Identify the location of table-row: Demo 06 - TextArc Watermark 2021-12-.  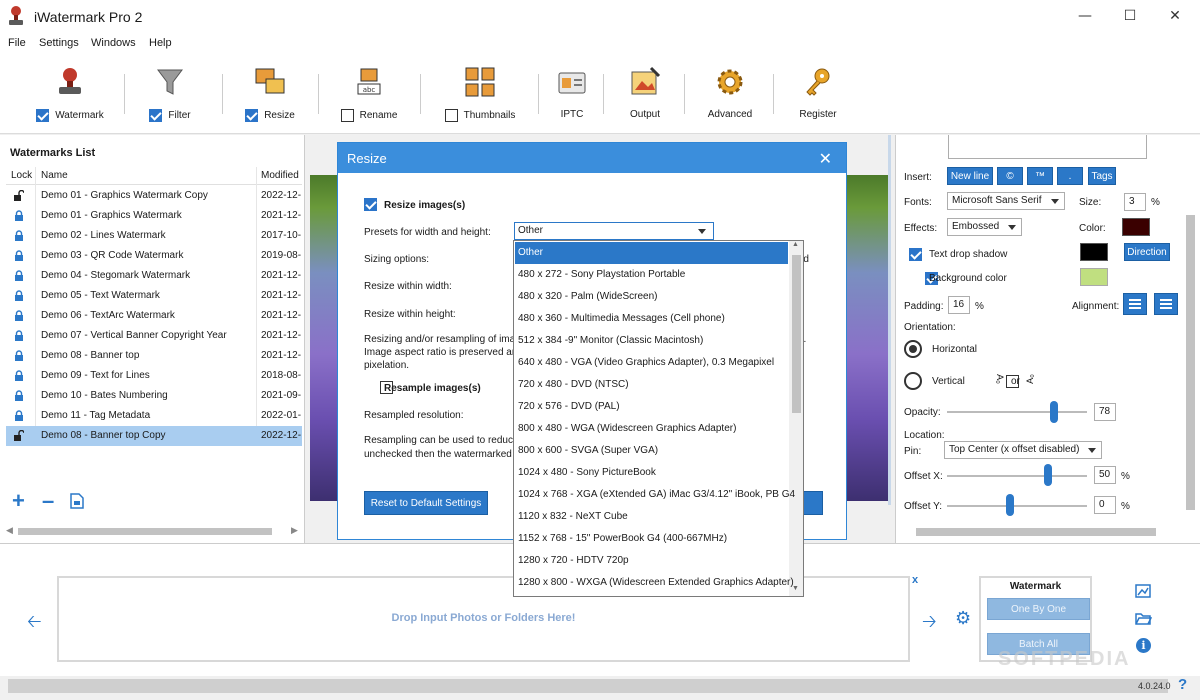
(154, 316).